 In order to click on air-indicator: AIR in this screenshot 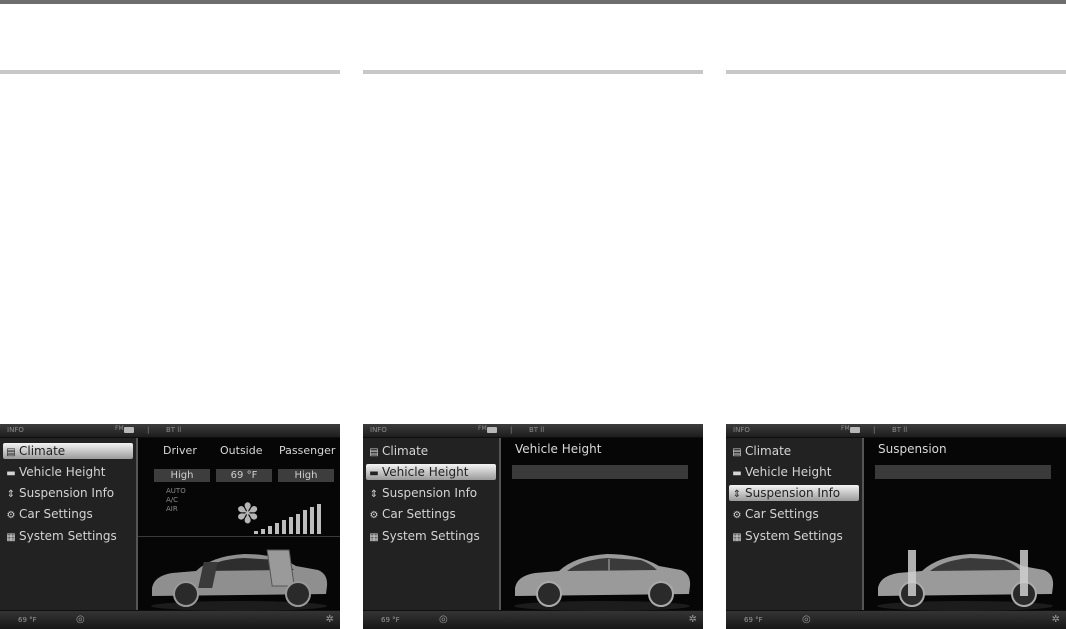, I will do `click(172, 509)`.